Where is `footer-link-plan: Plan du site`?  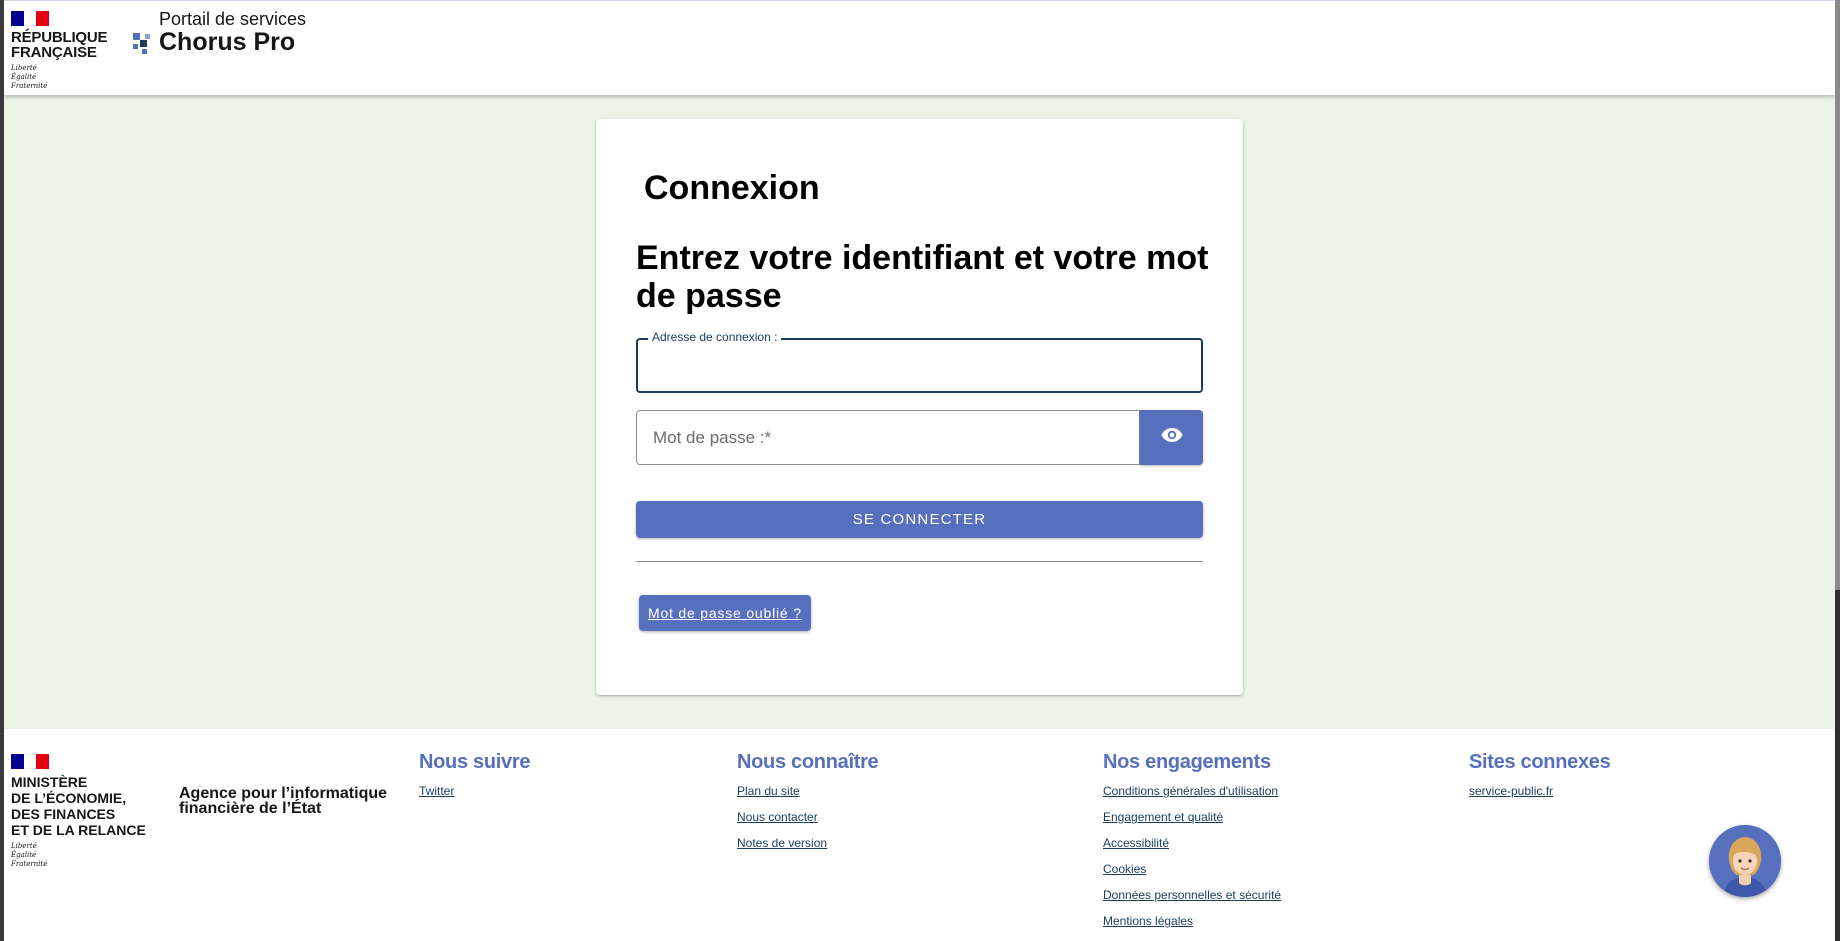
footer-link-plan: Plan du site is located at coordinates (807, 791).